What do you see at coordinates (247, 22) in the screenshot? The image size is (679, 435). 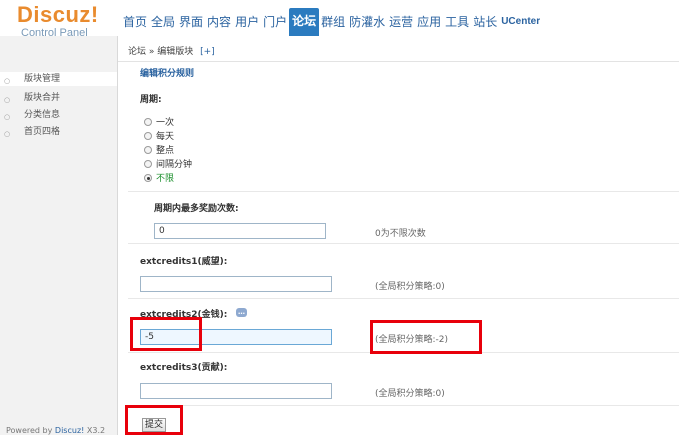 I see `nav-users: 用户` at bounding box center [247, 22].